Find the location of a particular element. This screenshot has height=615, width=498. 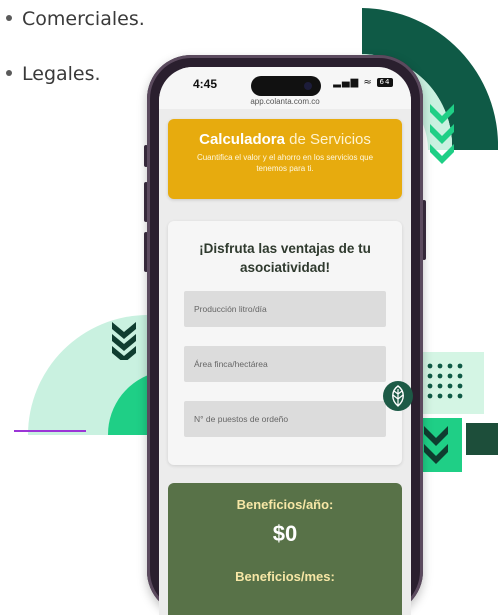

battery-icon: 64 is located at coordinates (385, 82).